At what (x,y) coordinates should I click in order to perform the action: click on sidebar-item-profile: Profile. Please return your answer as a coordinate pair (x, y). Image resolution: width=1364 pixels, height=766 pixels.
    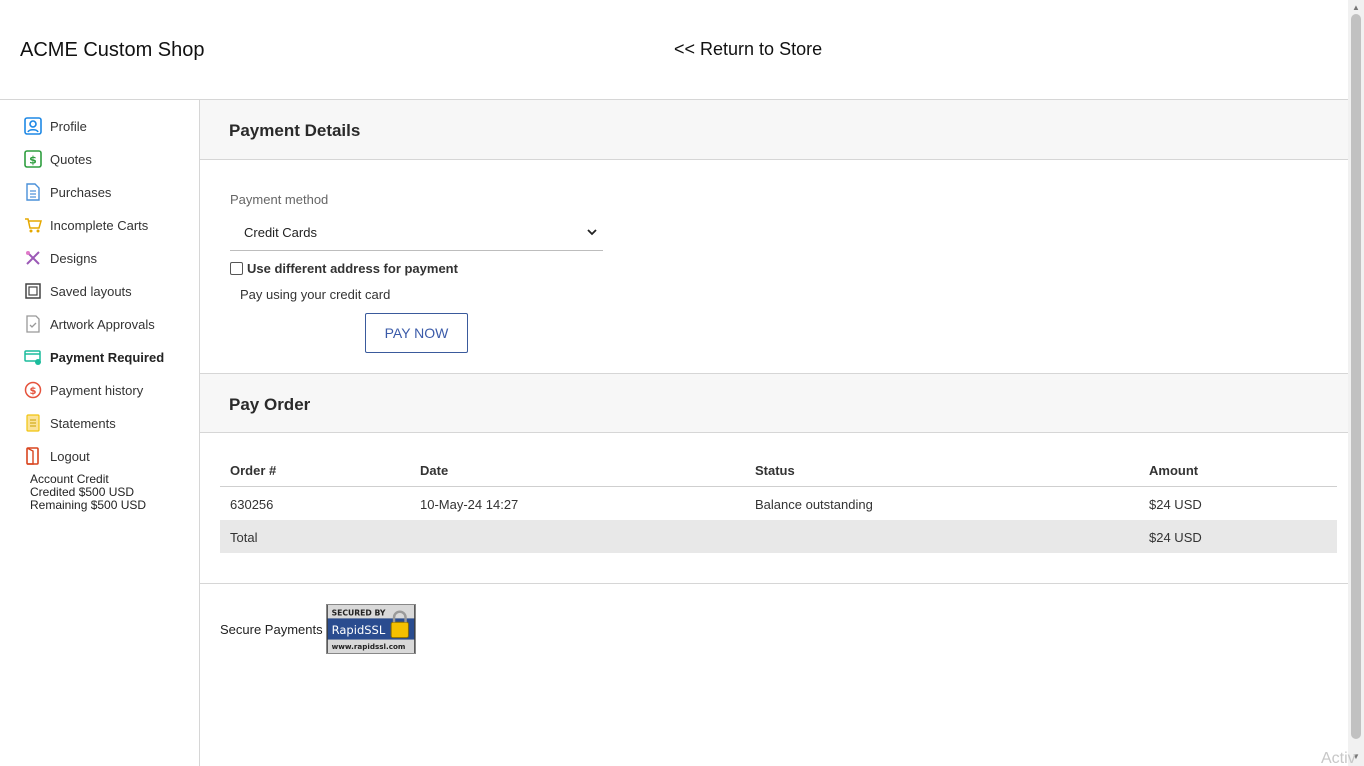
    Looking at the image, I should click on (55, 126).